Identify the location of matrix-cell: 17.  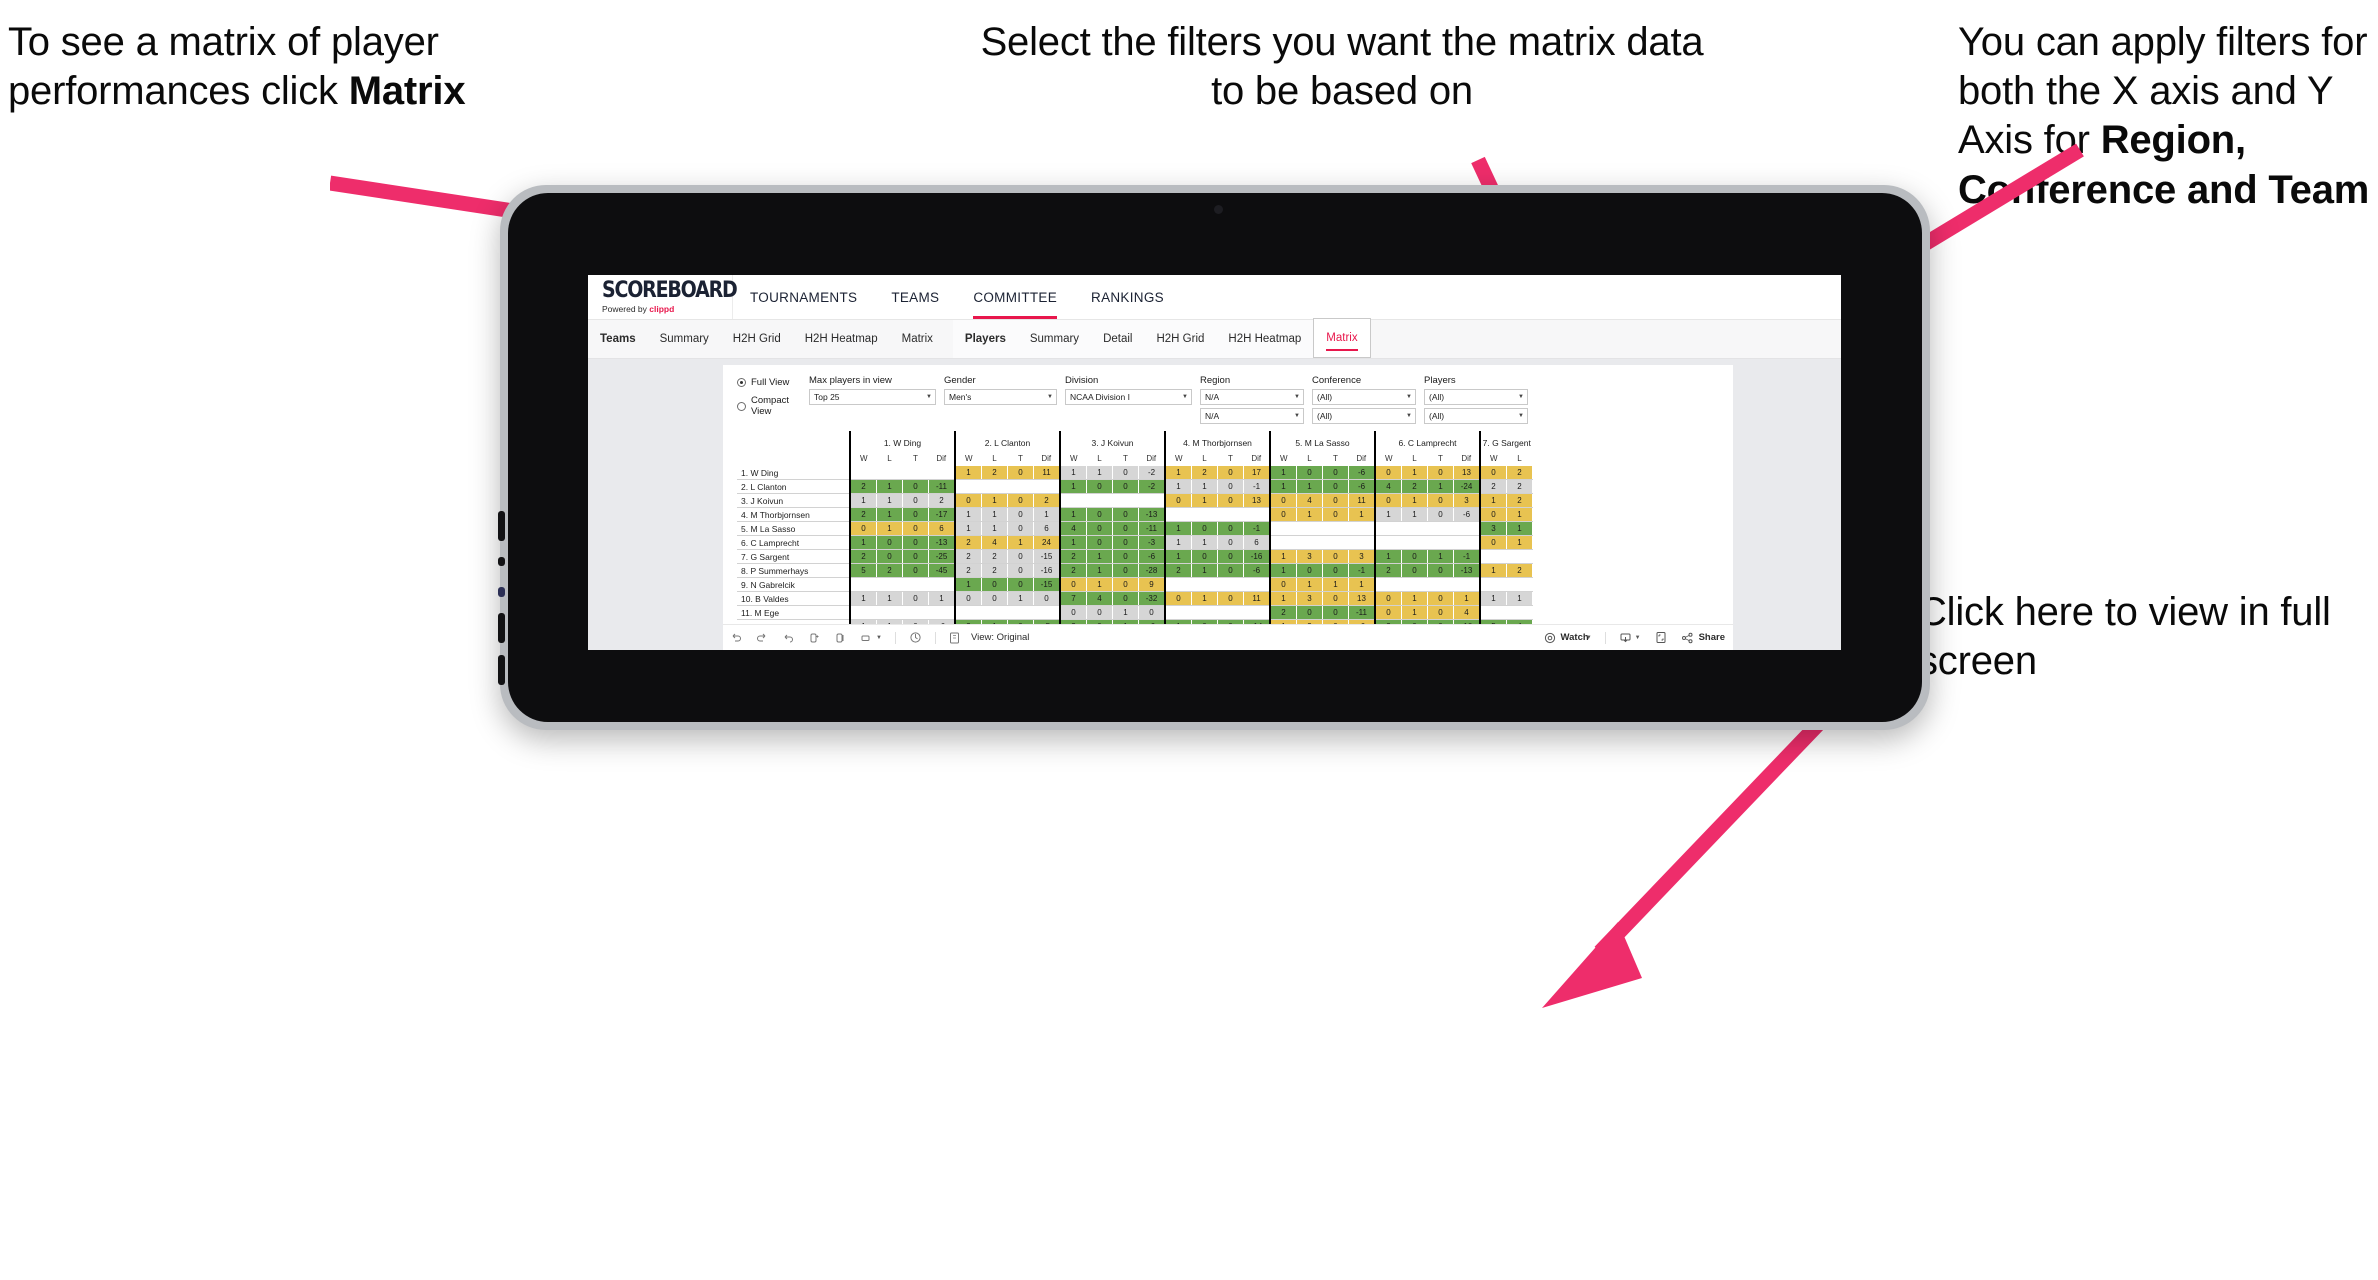
(1257, 473).